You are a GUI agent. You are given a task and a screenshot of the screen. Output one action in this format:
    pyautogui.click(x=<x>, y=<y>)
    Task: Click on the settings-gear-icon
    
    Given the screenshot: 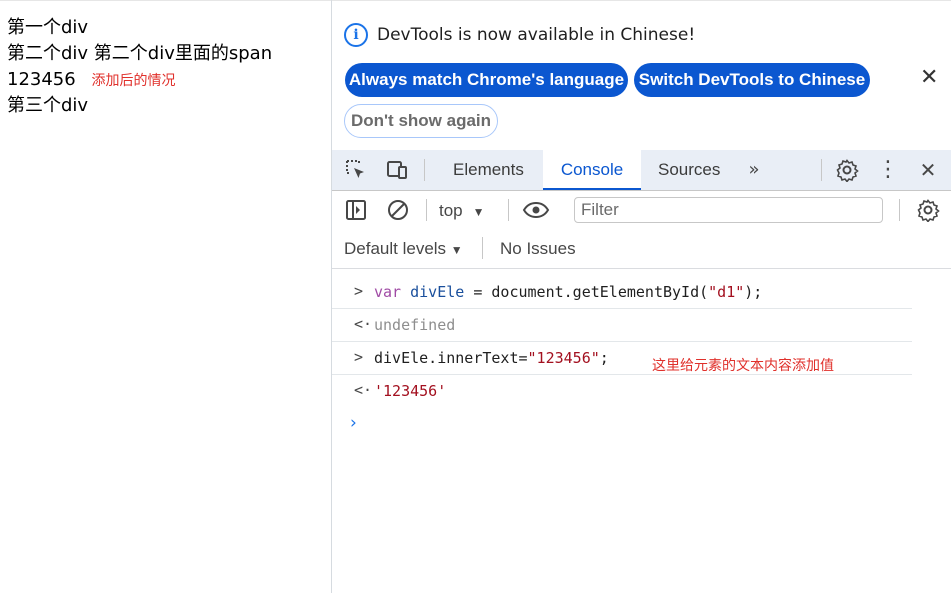 What is the action you would take?
    pyautogui.click(x=847, y=170)
    